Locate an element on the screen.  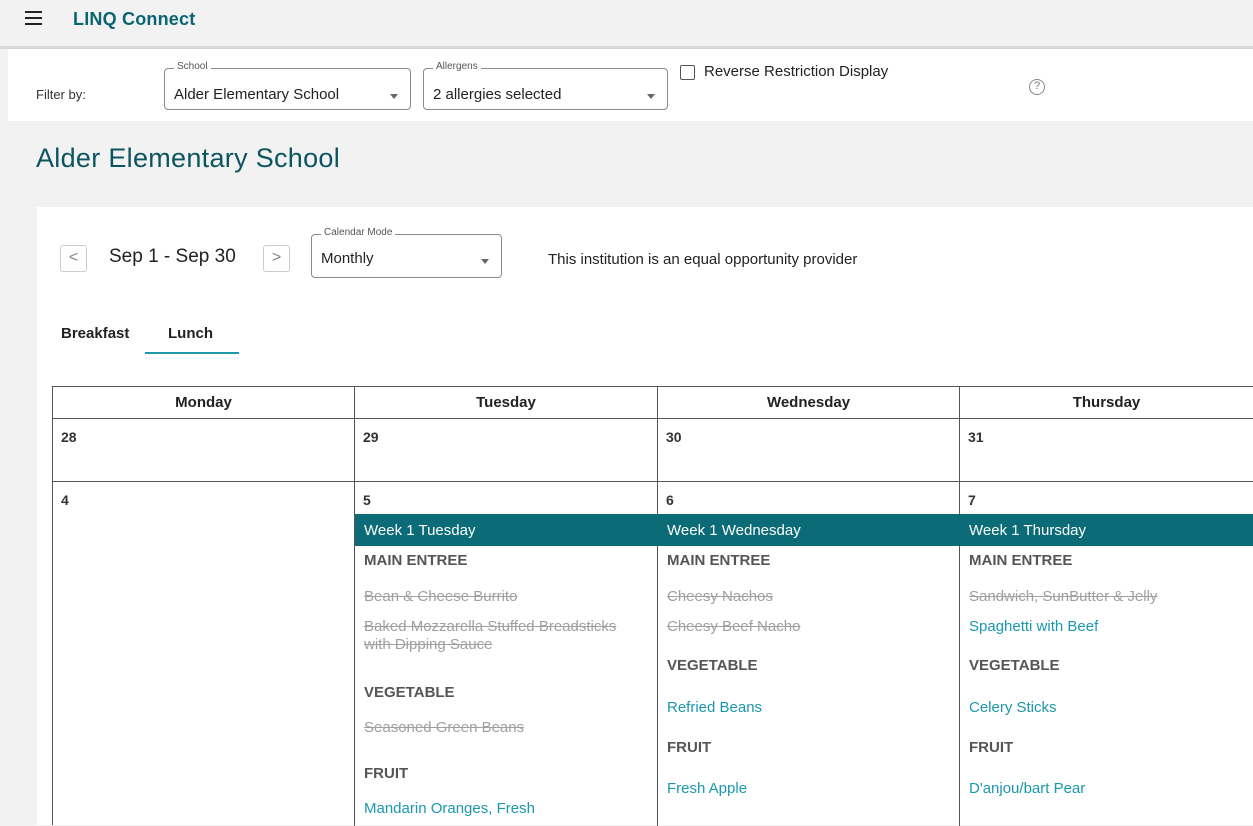
school-select-value: Alder Elementary School is located at coordinates (257, 94).